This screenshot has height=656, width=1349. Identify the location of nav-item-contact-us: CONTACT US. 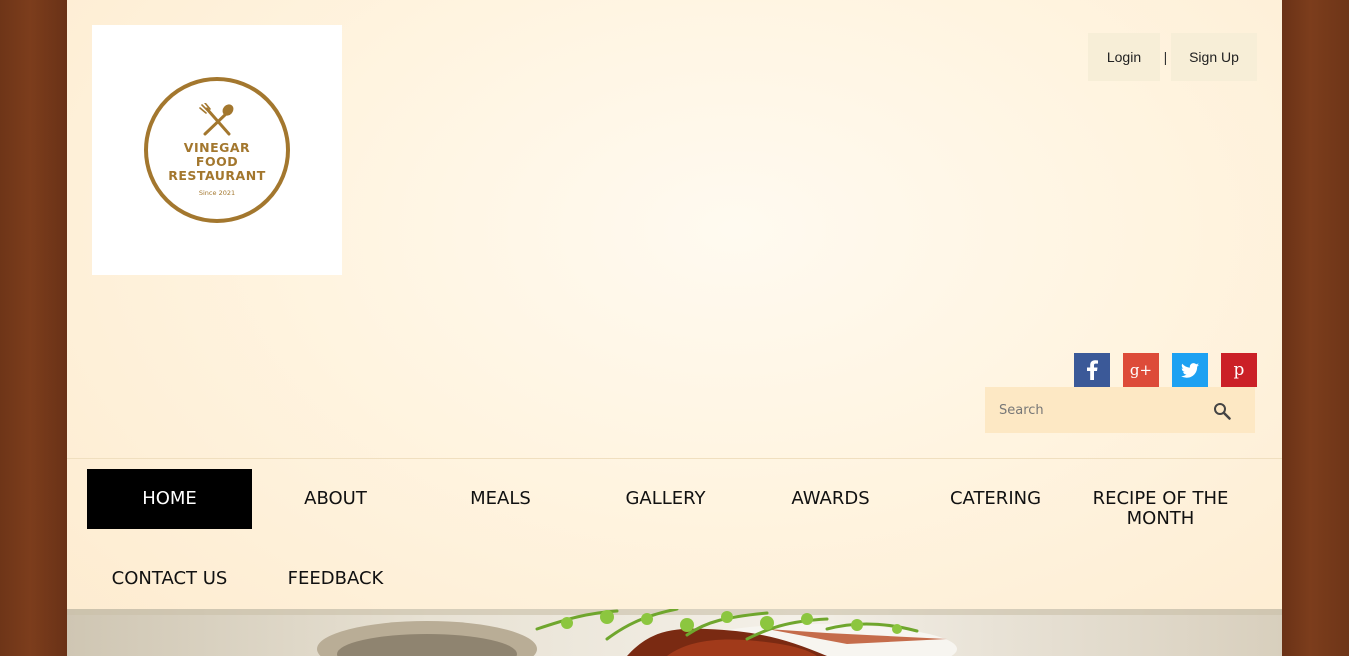
(169, 579).